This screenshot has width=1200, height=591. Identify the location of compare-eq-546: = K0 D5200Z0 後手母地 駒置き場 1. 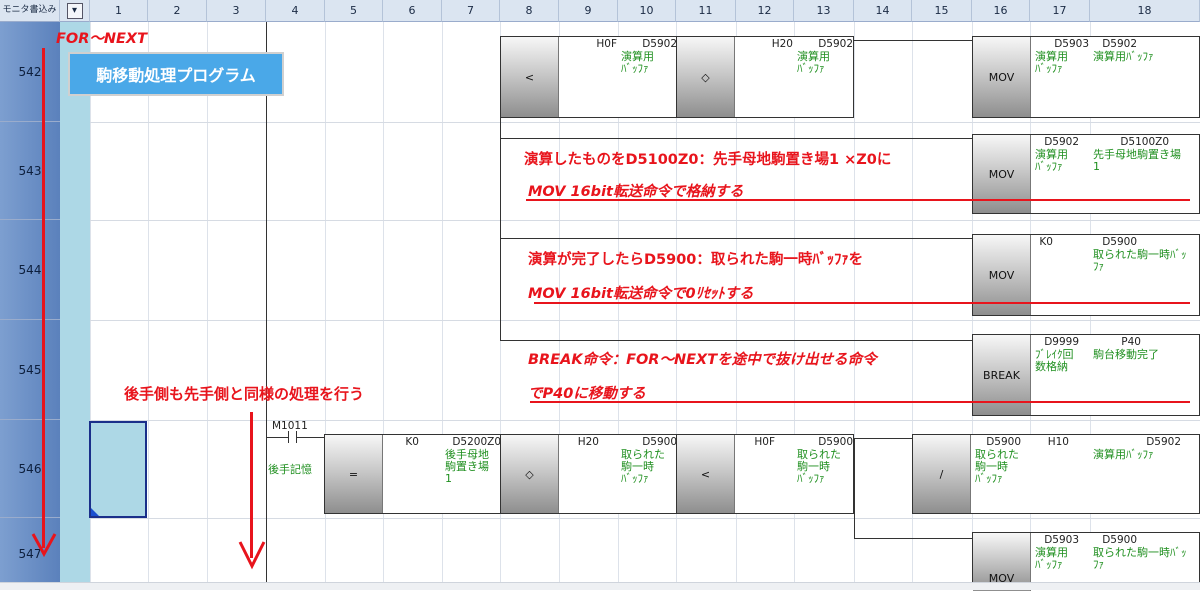
(413, 474).